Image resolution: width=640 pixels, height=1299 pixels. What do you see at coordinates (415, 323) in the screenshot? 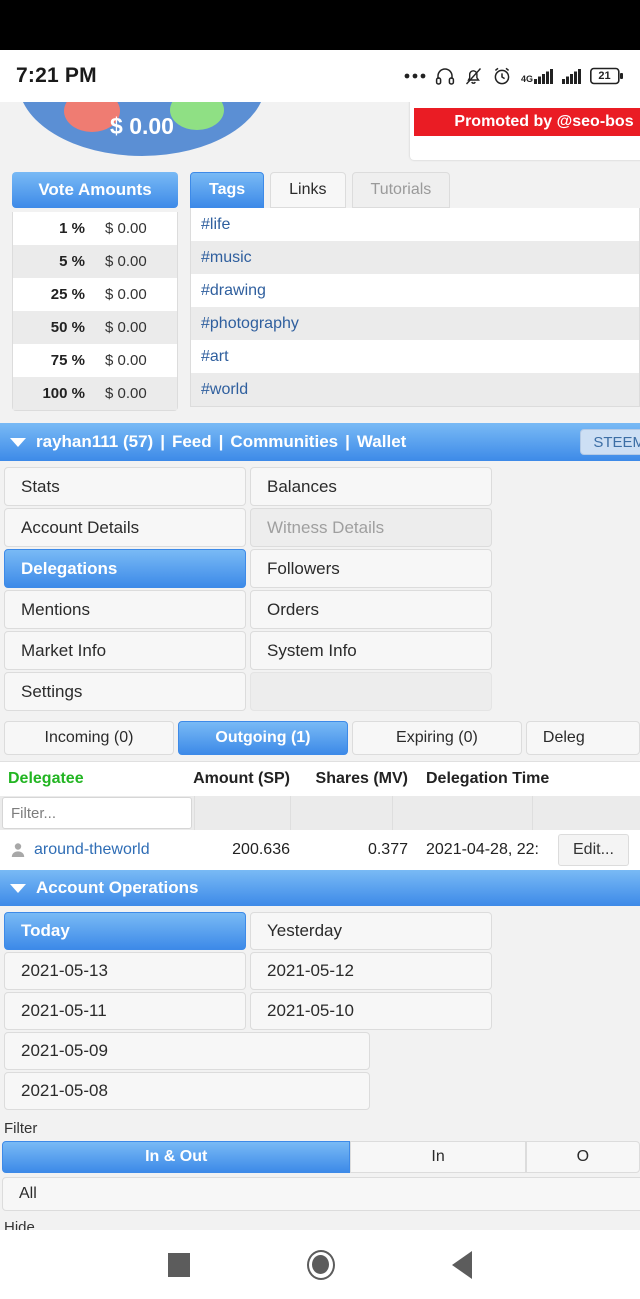
I see `list-item: #photography` at bounding box center [415, 323].